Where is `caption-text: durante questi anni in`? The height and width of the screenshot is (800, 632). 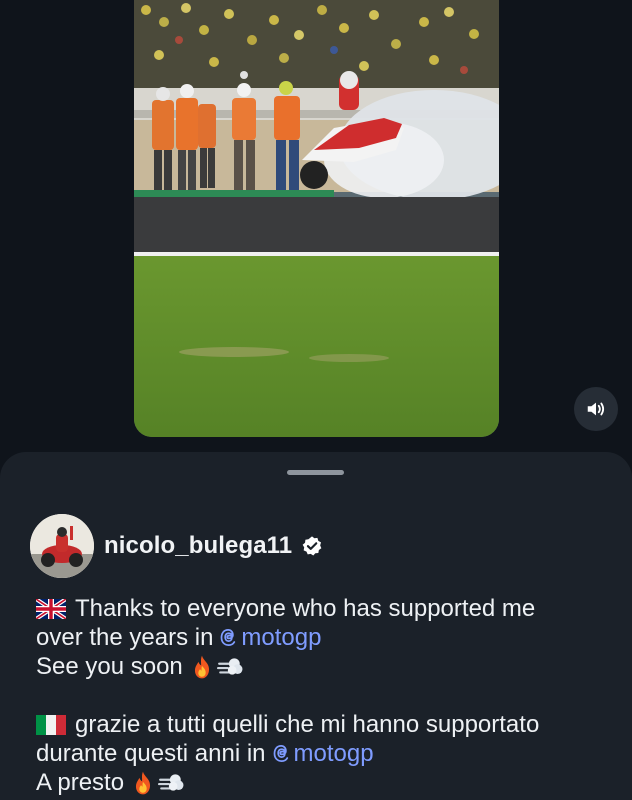 caption-text: durante questi anni in is located at coordinates (151, 753).